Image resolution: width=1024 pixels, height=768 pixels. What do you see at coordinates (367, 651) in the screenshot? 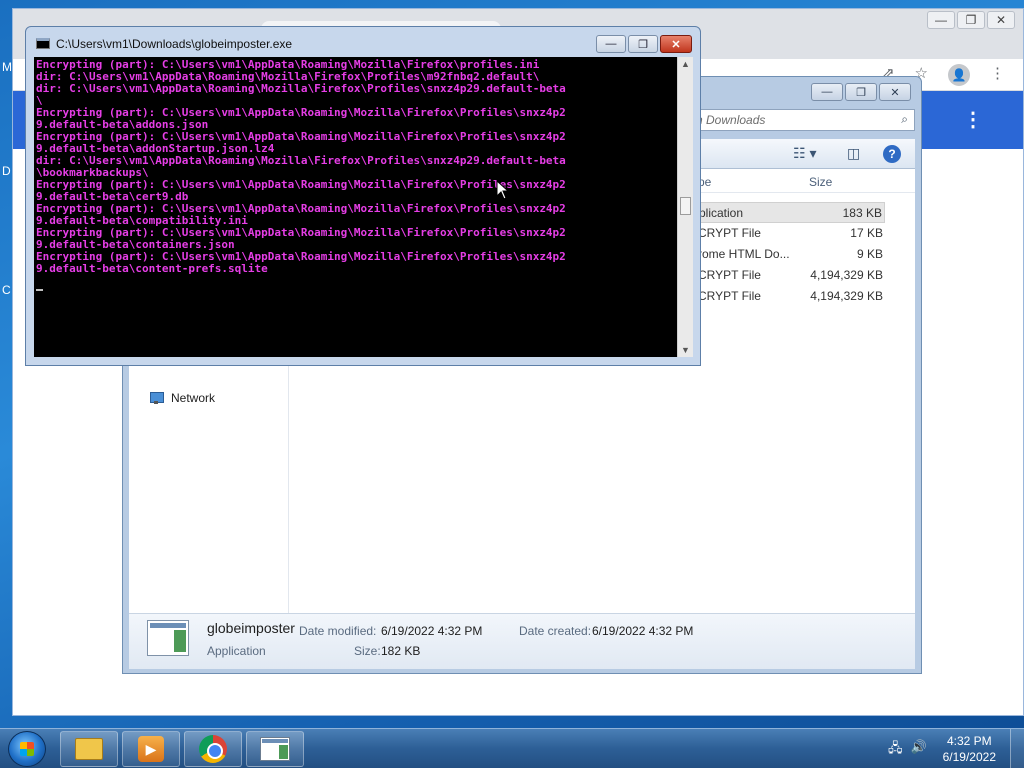
I see `details-size-label: Size:` at bounding box center [367, 651].